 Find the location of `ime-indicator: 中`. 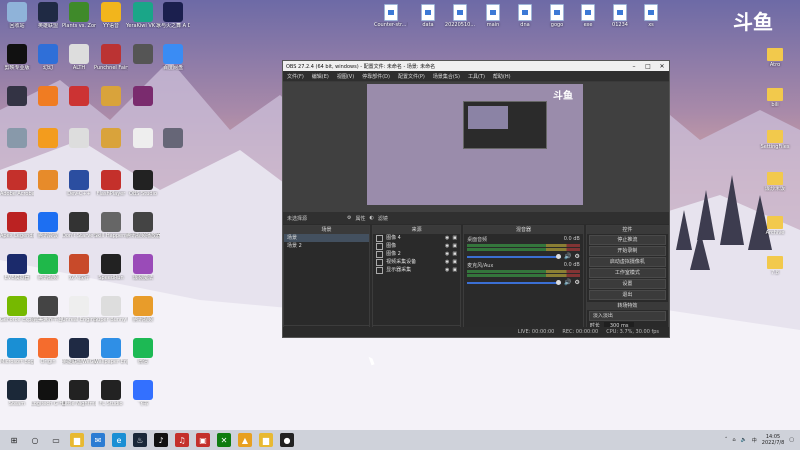

ime-indicator: 中 is located at coordinates (754, 440).